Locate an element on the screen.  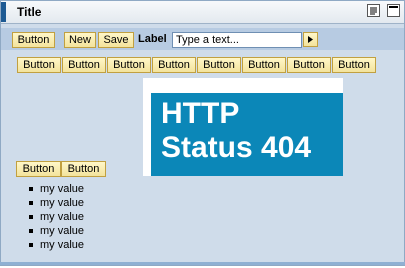
new-button: New is located at coordinates (80, 40).